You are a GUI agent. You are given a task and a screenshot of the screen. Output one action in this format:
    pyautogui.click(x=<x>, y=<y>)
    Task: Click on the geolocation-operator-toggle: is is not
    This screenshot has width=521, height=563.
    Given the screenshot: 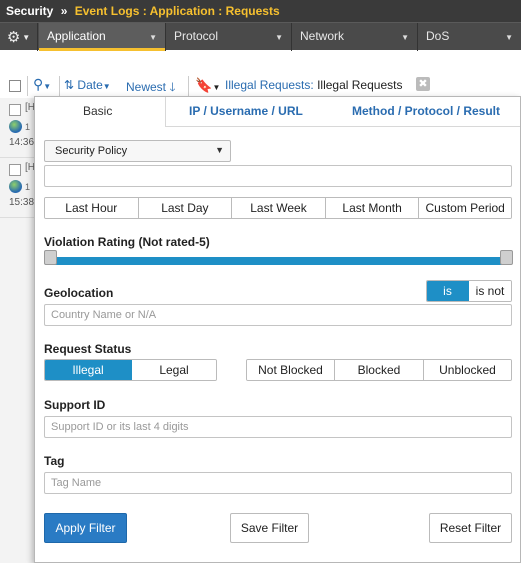 What is the action you would take?
    pyautogui.click(x=469, y=291)
    